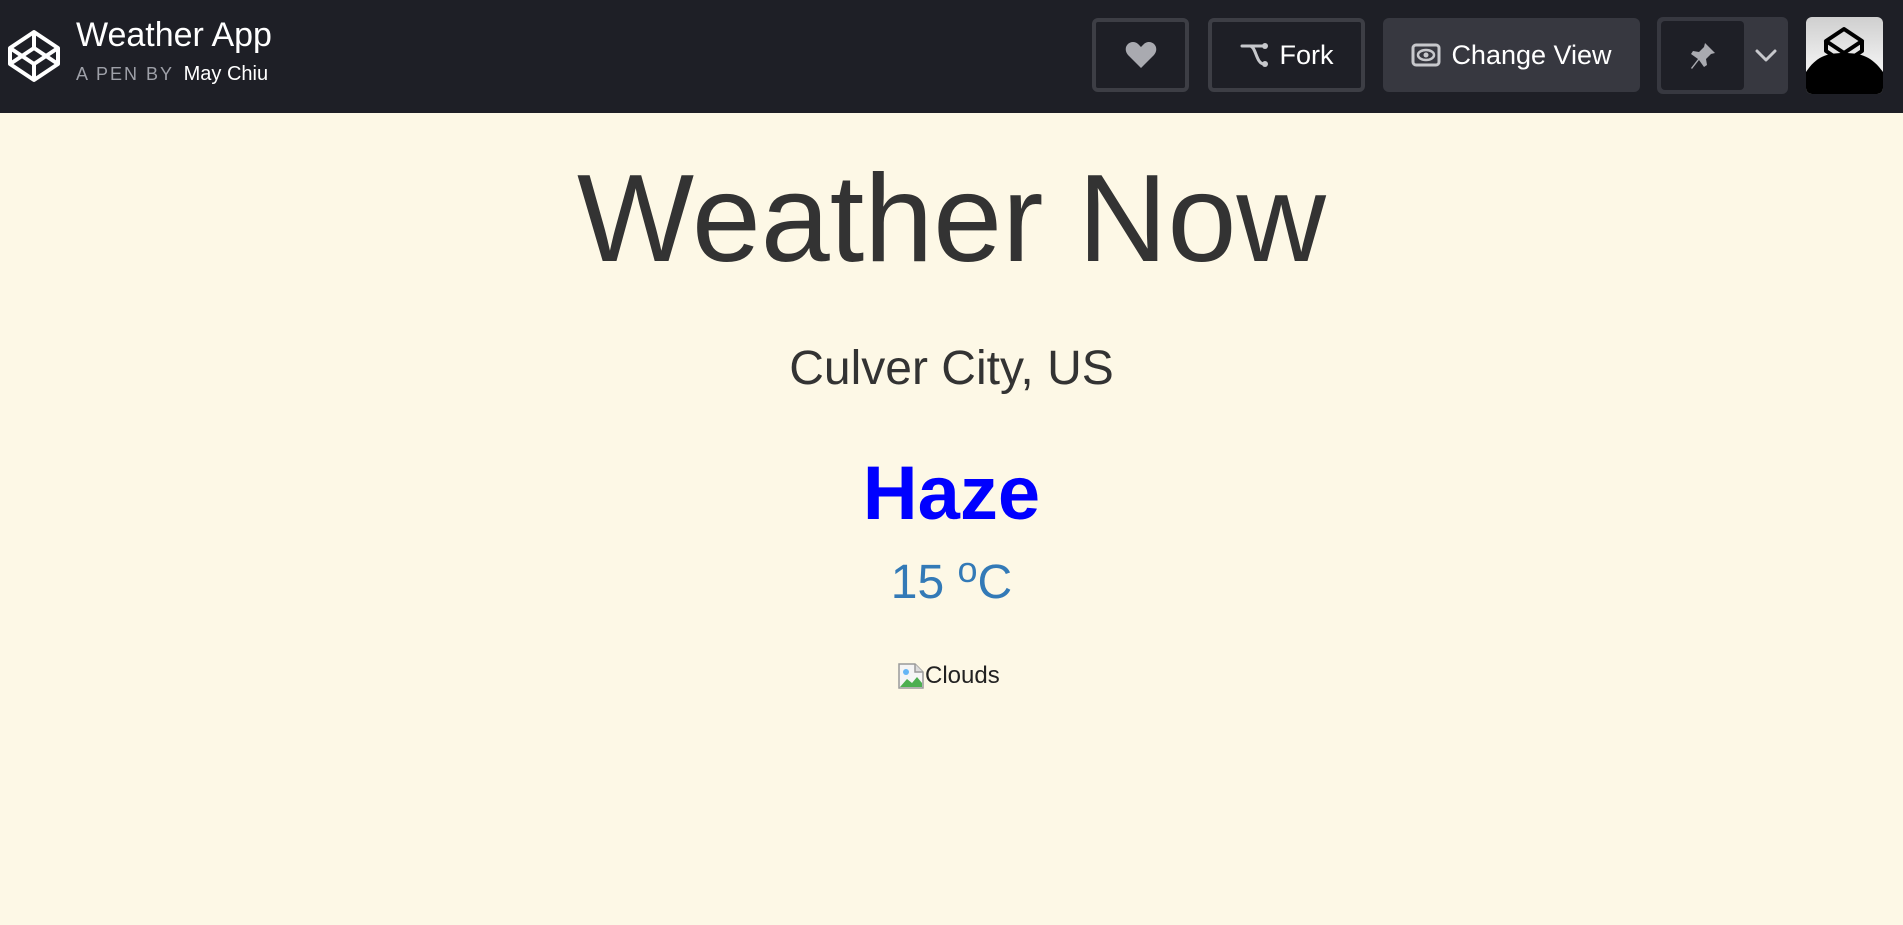  Describe the element at coordinates (962, 675) in the screenshot. I see `image-alt-text: Clouds` at that location.